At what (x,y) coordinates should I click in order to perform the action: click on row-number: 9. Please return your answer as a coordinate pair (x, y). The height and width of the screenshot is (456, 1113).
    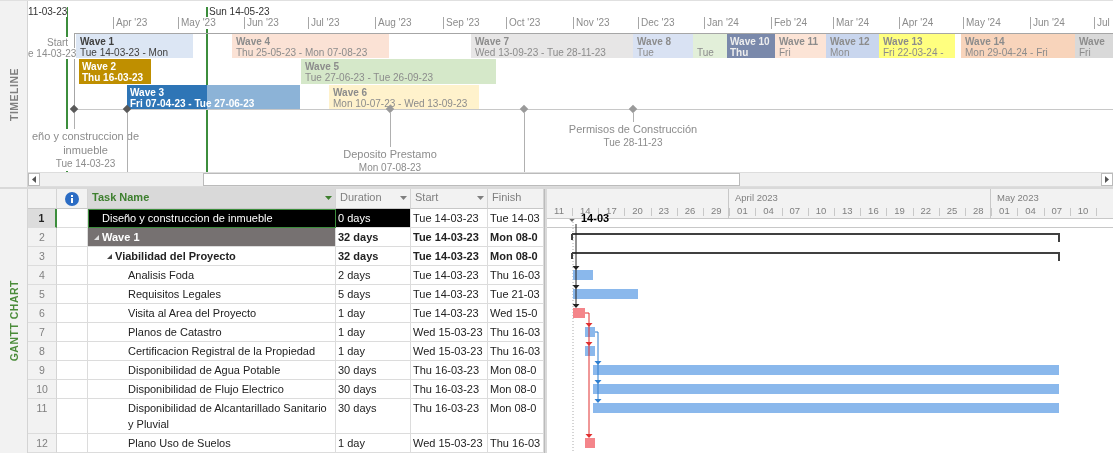
    Looking at the image, I should click on (42, 370).